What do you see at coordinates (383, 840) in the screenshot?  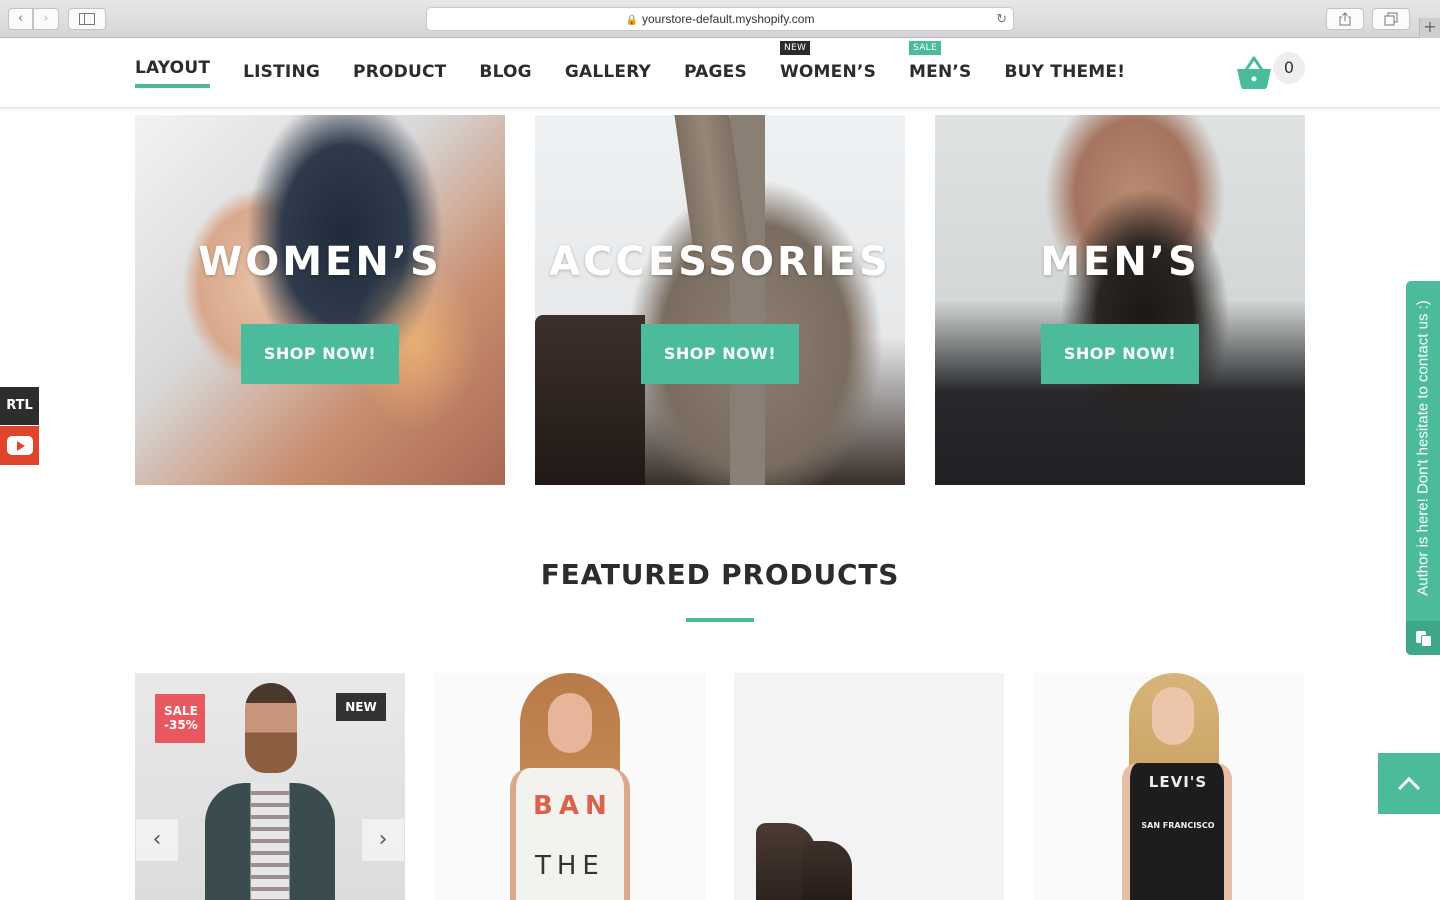 I see `chevron-right-icon: ›` at bounding box center [383, 840].